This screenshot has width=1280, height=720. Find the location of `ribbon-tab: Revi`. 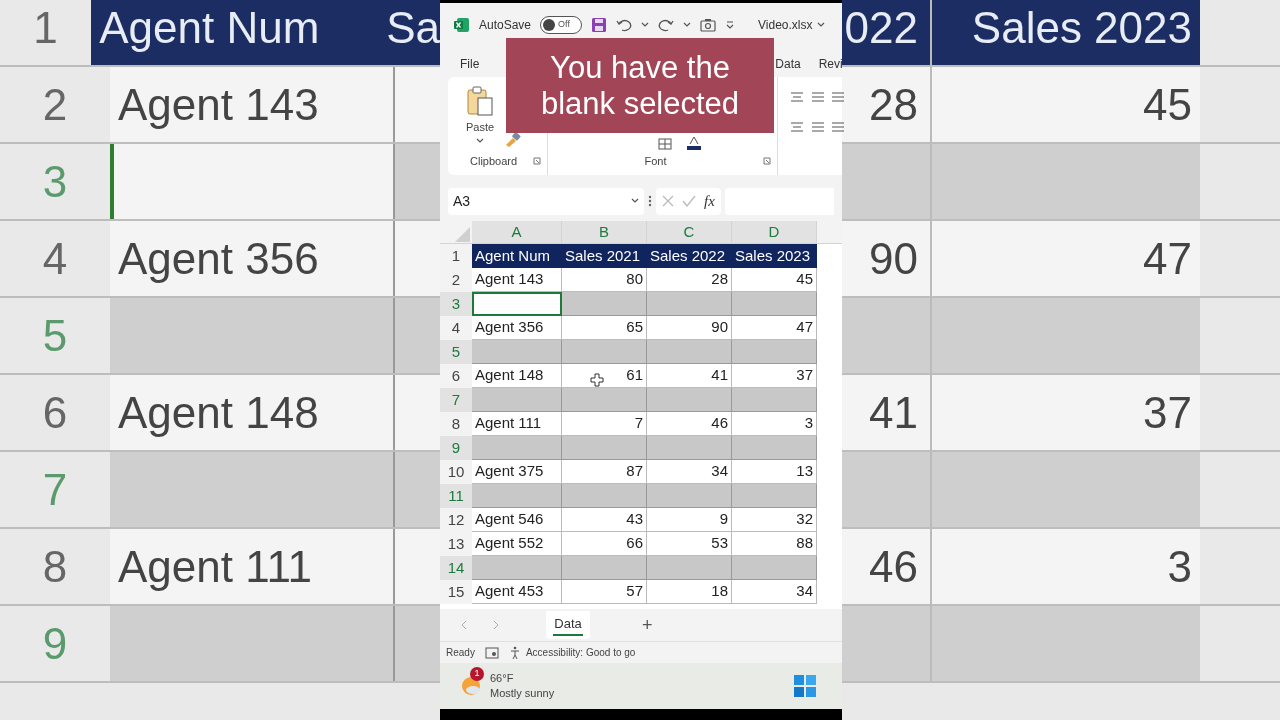

ribbon-tab: Revi is located at coordinates (830, 64).